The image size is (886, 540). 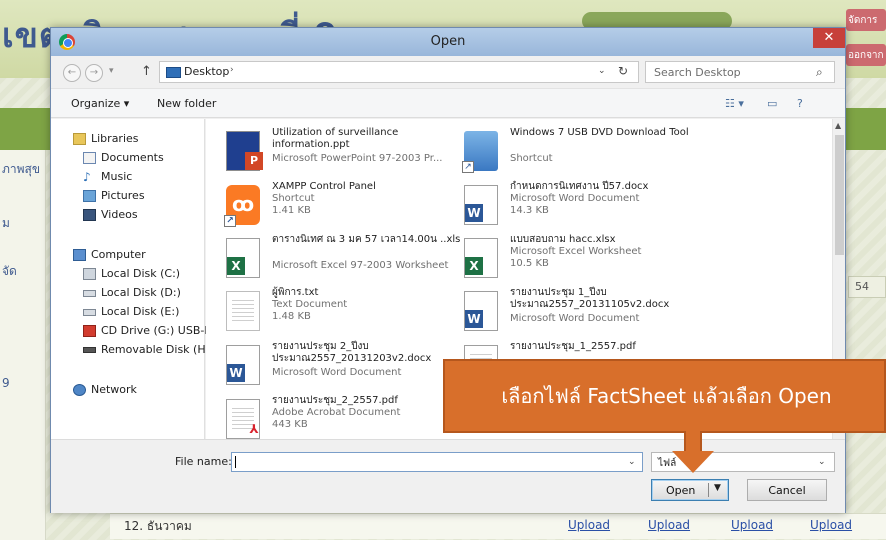 What do you see at coordinates (186, 103) in the screenshot?
I see `new-folder-button: New folder` at bounding box center [186, 103].